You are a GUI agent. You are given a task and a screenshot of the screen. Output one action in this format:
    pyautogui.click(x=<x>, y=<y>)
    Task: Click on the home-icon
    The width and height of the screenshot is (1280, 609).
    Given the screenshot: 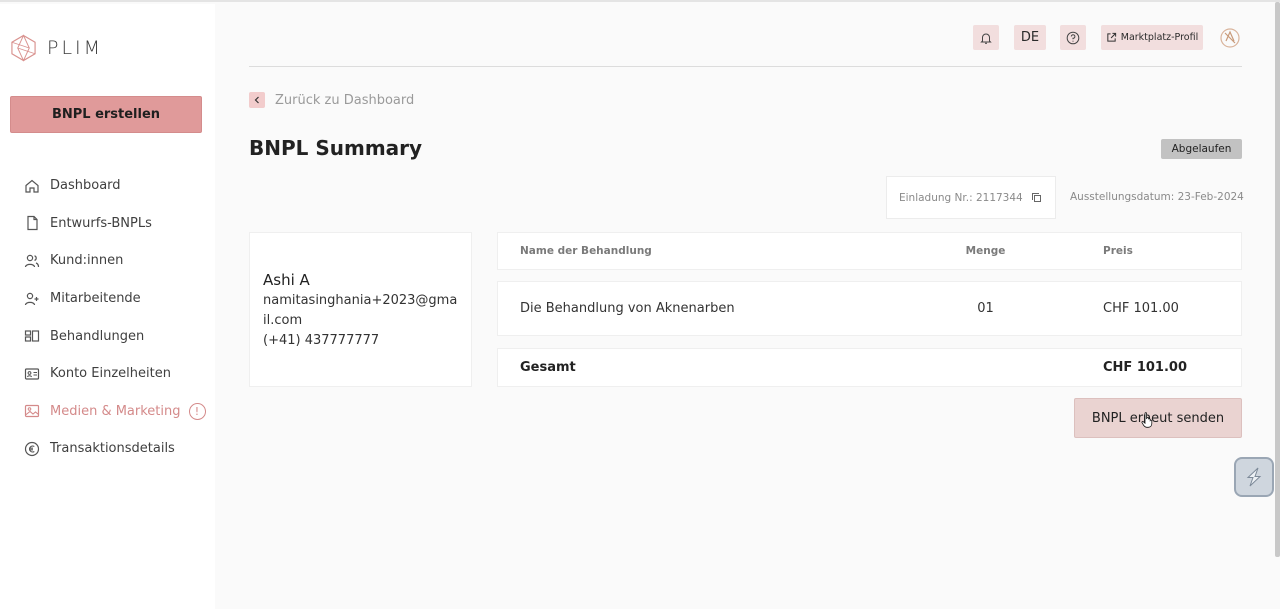 What is the action you would take?
    pyautogui.click(x=31, y=185)
    